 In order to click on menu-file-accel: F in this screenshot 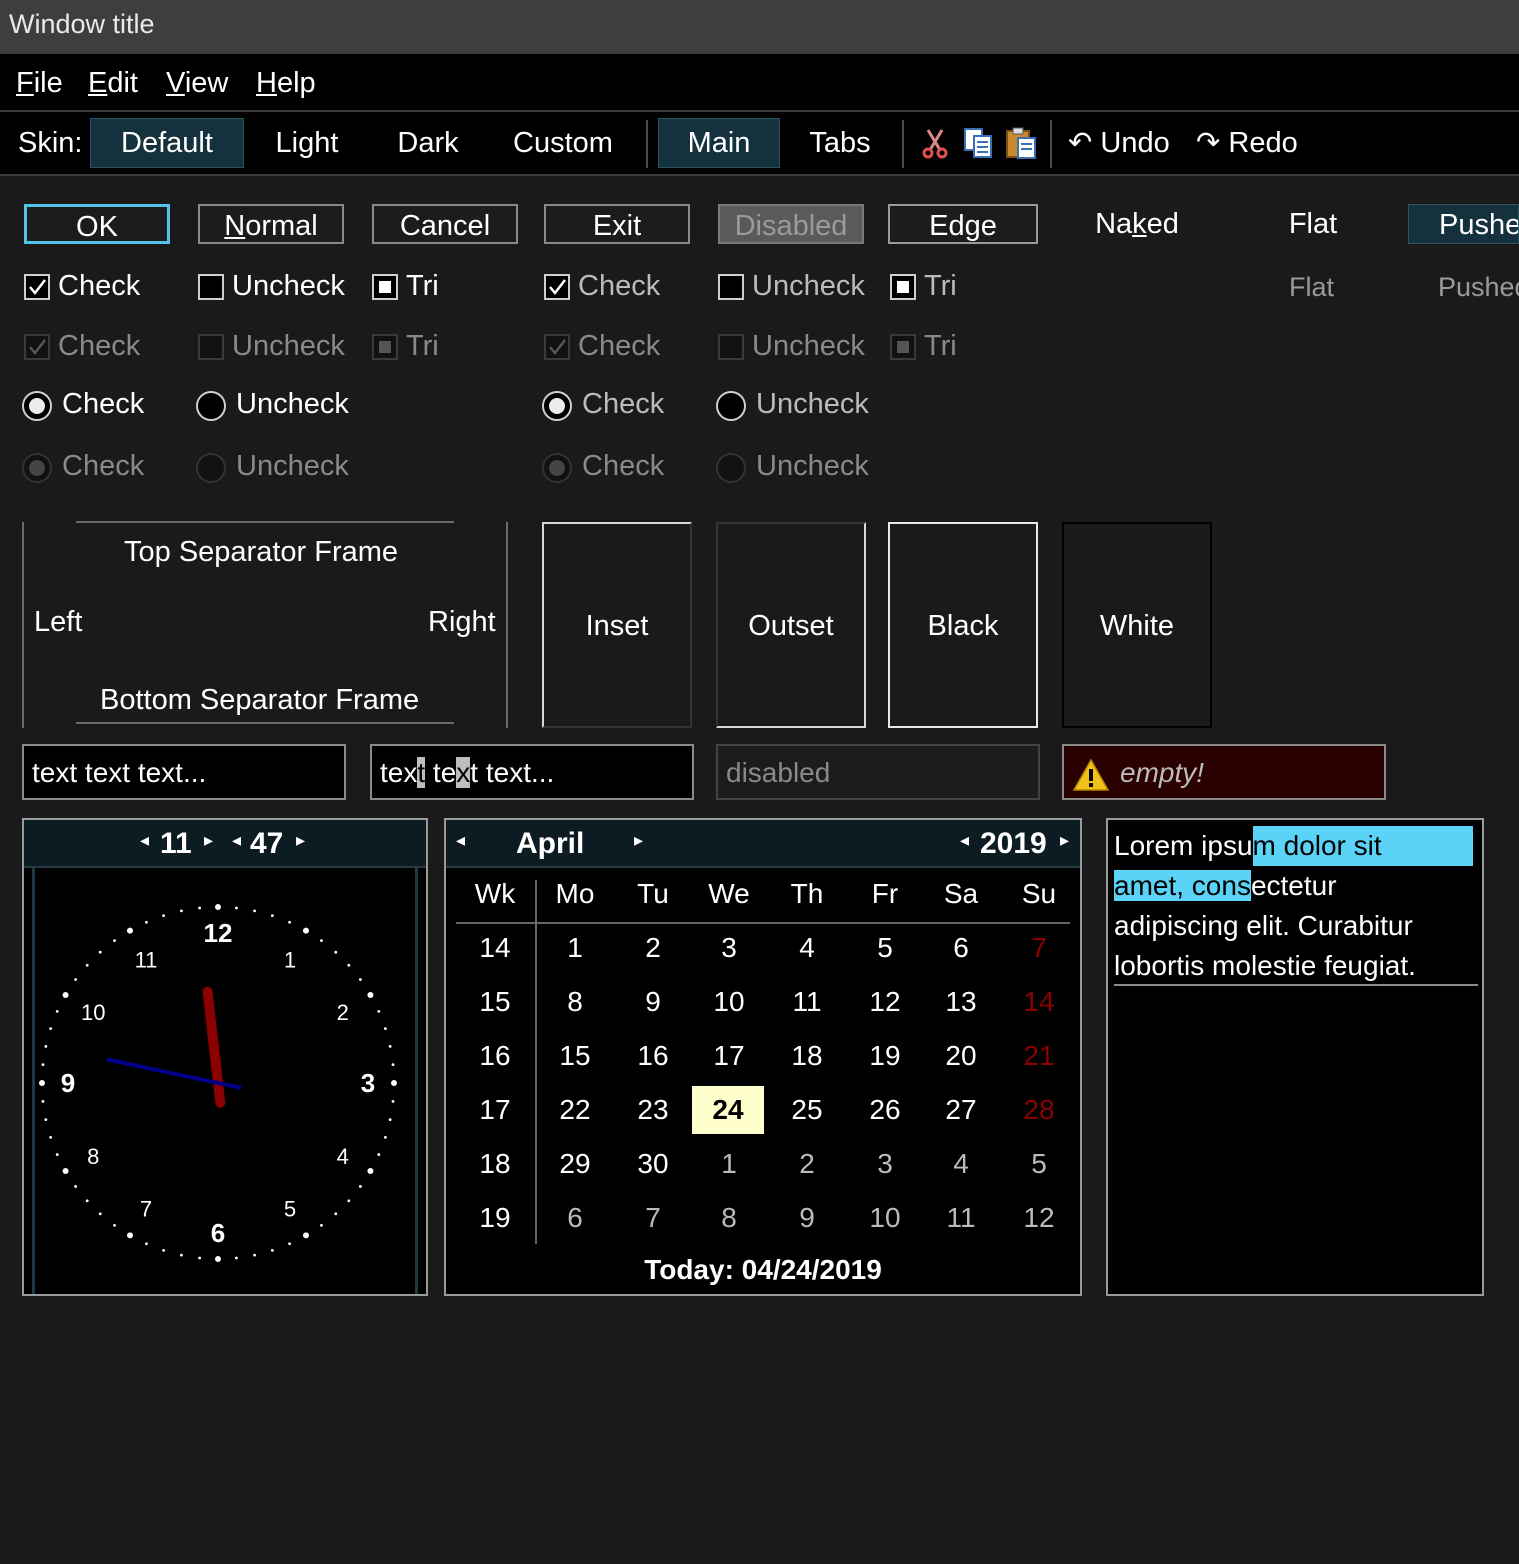, I will do `click(25, 83)`.